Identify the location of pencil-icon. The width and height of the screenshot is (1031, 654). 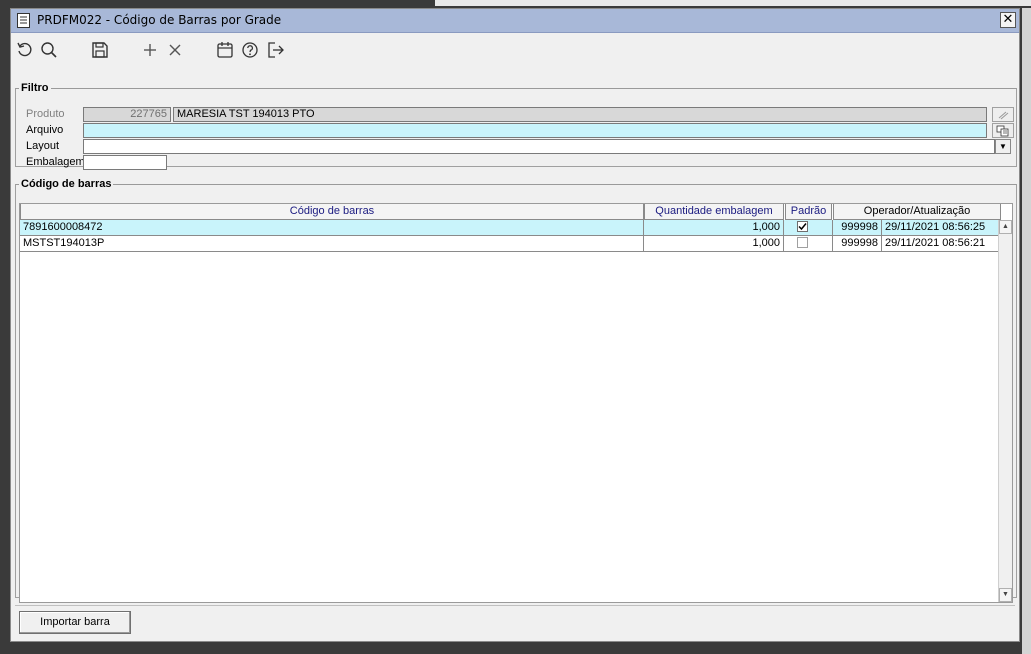
(1003, 115).